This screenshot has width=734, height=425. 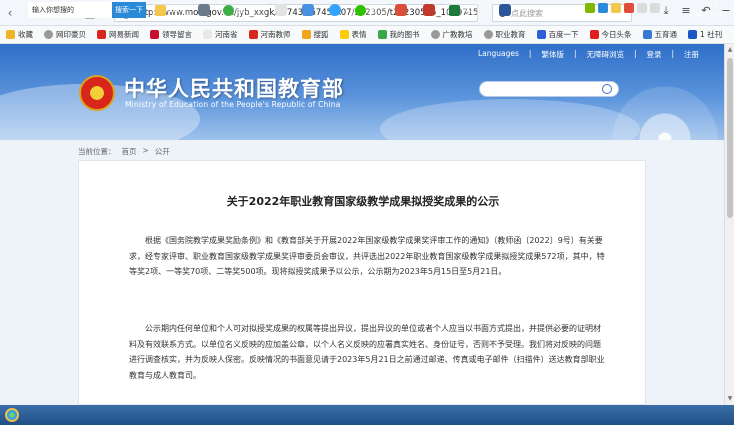 I want to click on taskbar-search-text: 输入你想搜的, so click(x=53, y=10).